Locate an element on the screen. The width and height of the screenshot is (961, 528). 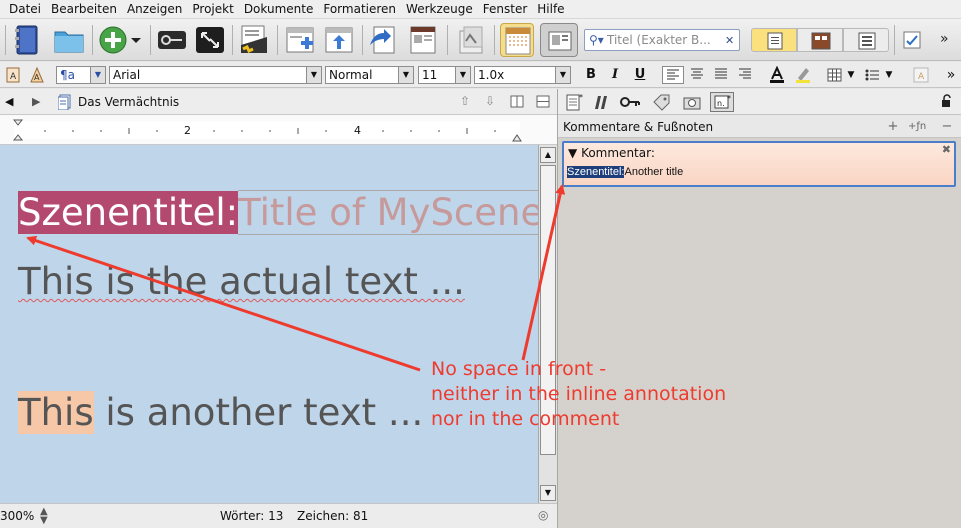
comment-selected-text: Szenentitel: is located at coordinates (596, 172).